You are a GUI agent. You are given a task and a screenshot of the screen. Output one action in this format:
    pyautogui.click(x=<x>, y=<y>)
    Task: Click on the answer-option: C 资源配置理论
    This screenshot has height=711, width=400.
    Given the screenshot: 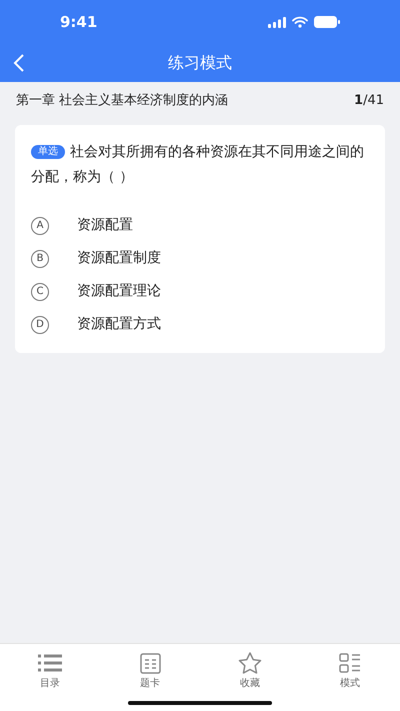 What is the action you would take?
    pyautogui.click(x=200, y=291)
    